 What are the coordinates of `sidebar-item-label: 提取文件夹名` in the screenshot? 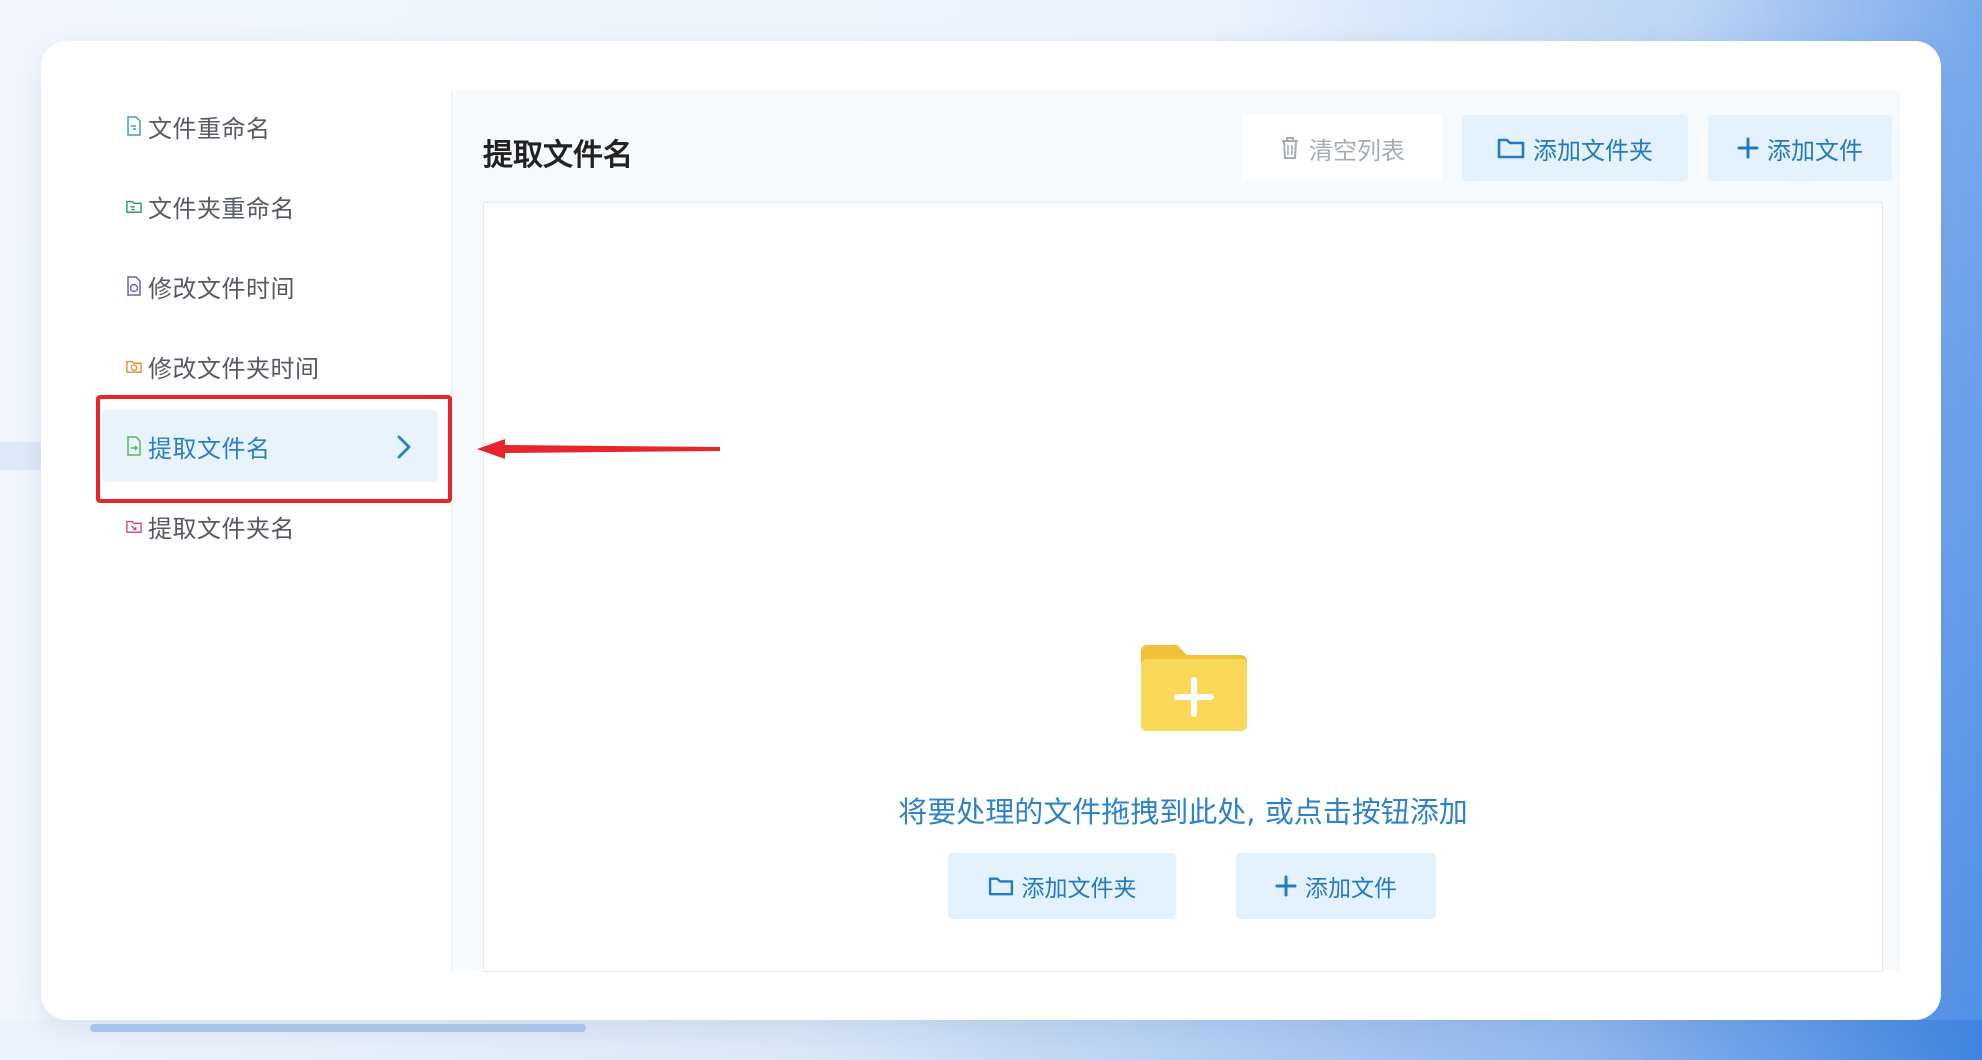 It's located at (221, 528).